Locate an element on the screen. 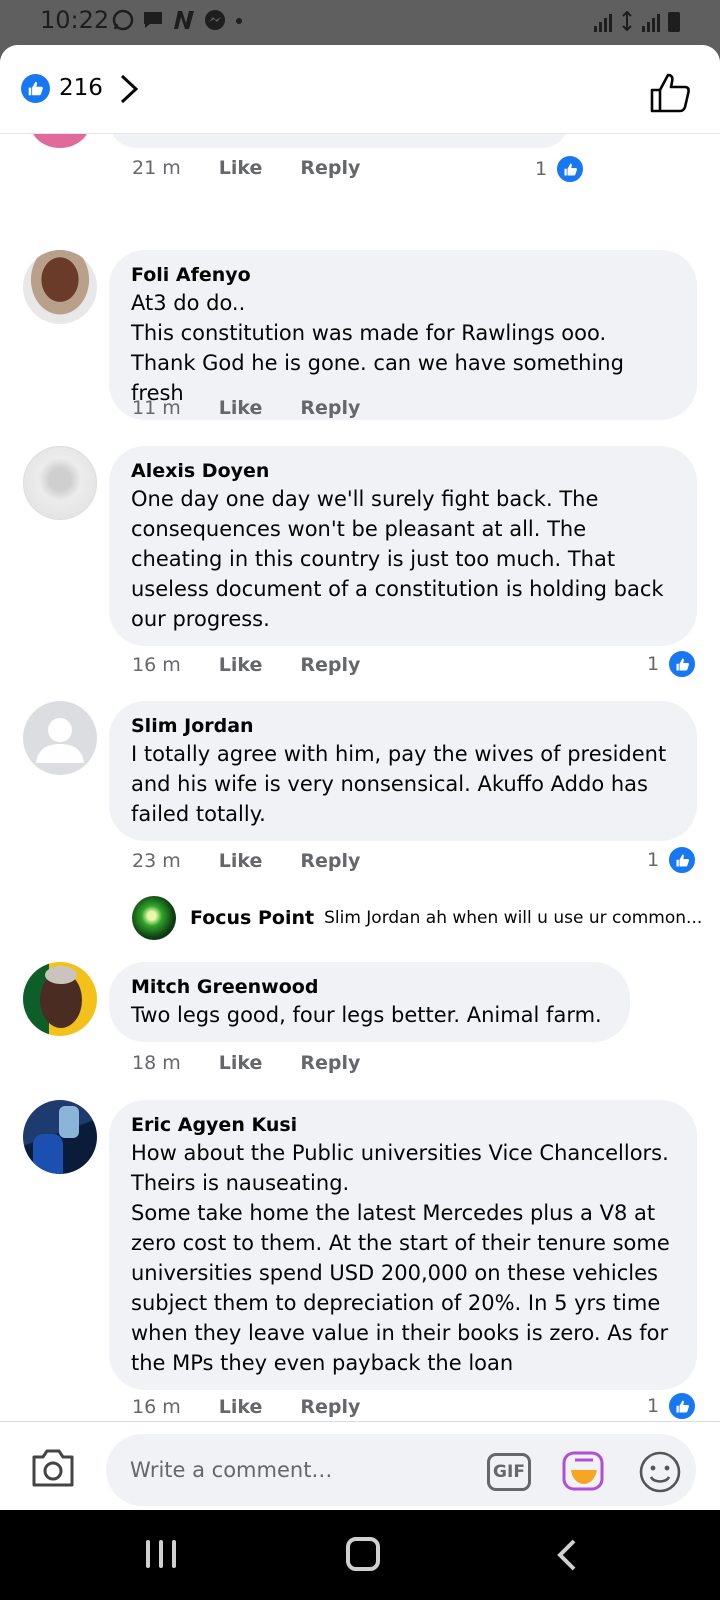 Image resolution: width=720 pixels, height=1600 pixels. reply-author: Focus Point is located at coordinates (252, 918).